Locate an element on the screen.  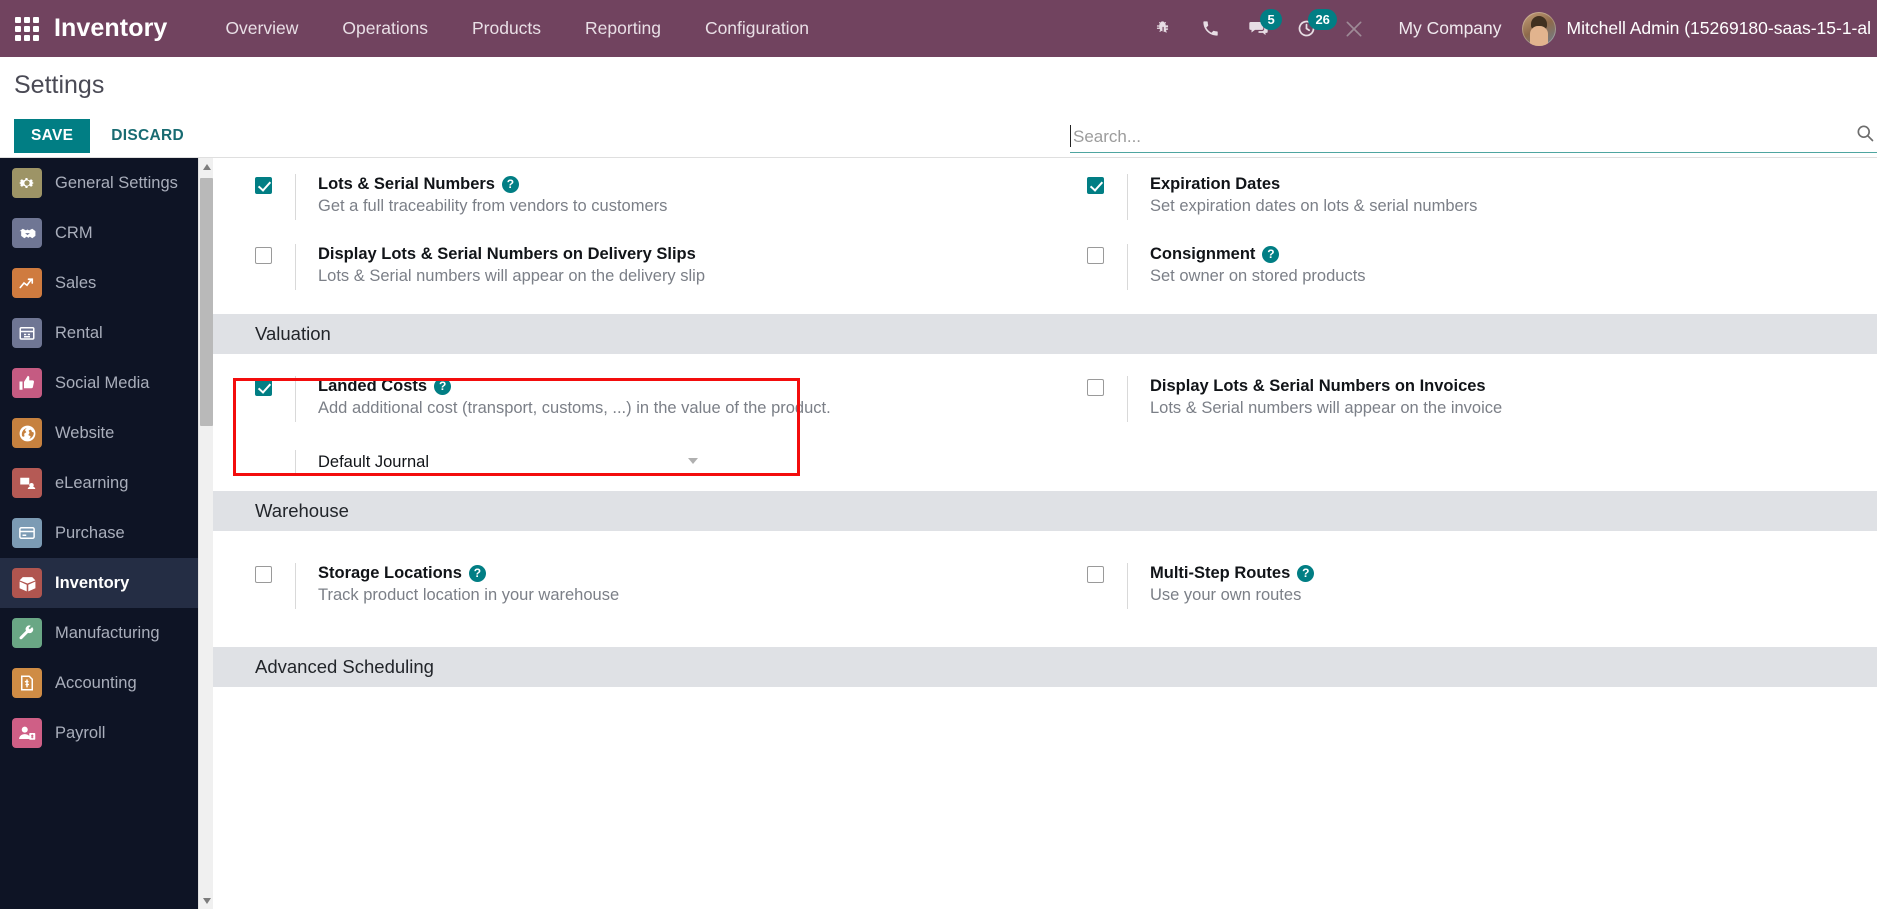
nav-menu-operations: Operations is located at coordinates (385, 28).